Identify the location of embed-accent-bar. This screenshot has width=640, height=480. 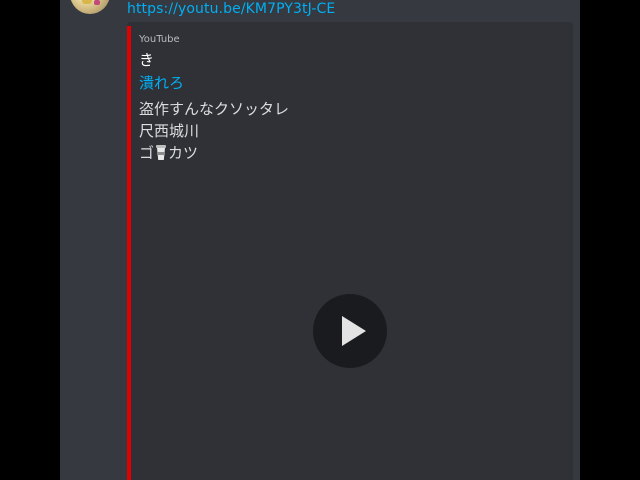
(129, 253).